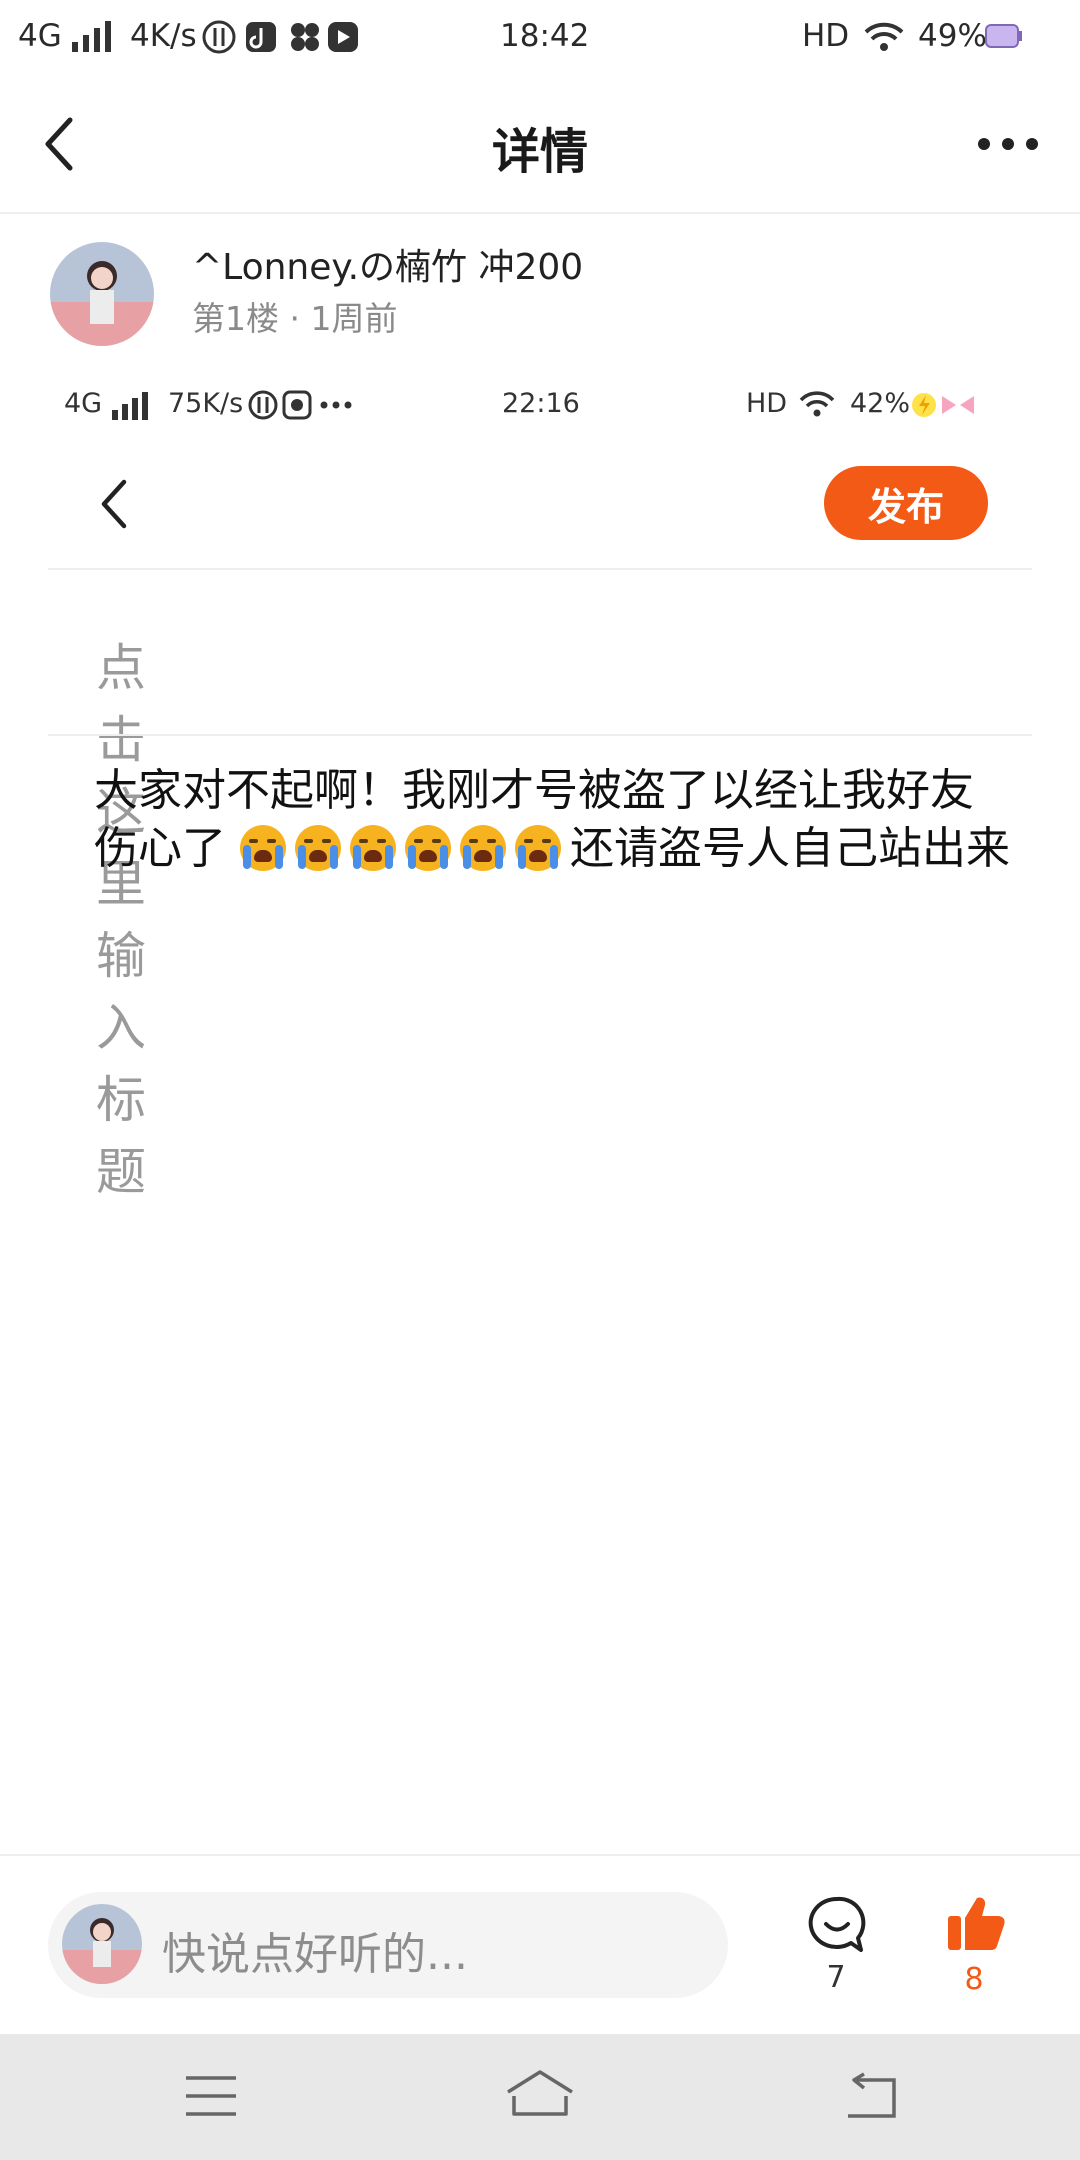 This screenshot has width=1080, height=2160. What do you see at coordinates (539, 152) in the screenshot?
I see `page-title: 详情` at bounding box center [539, 152].